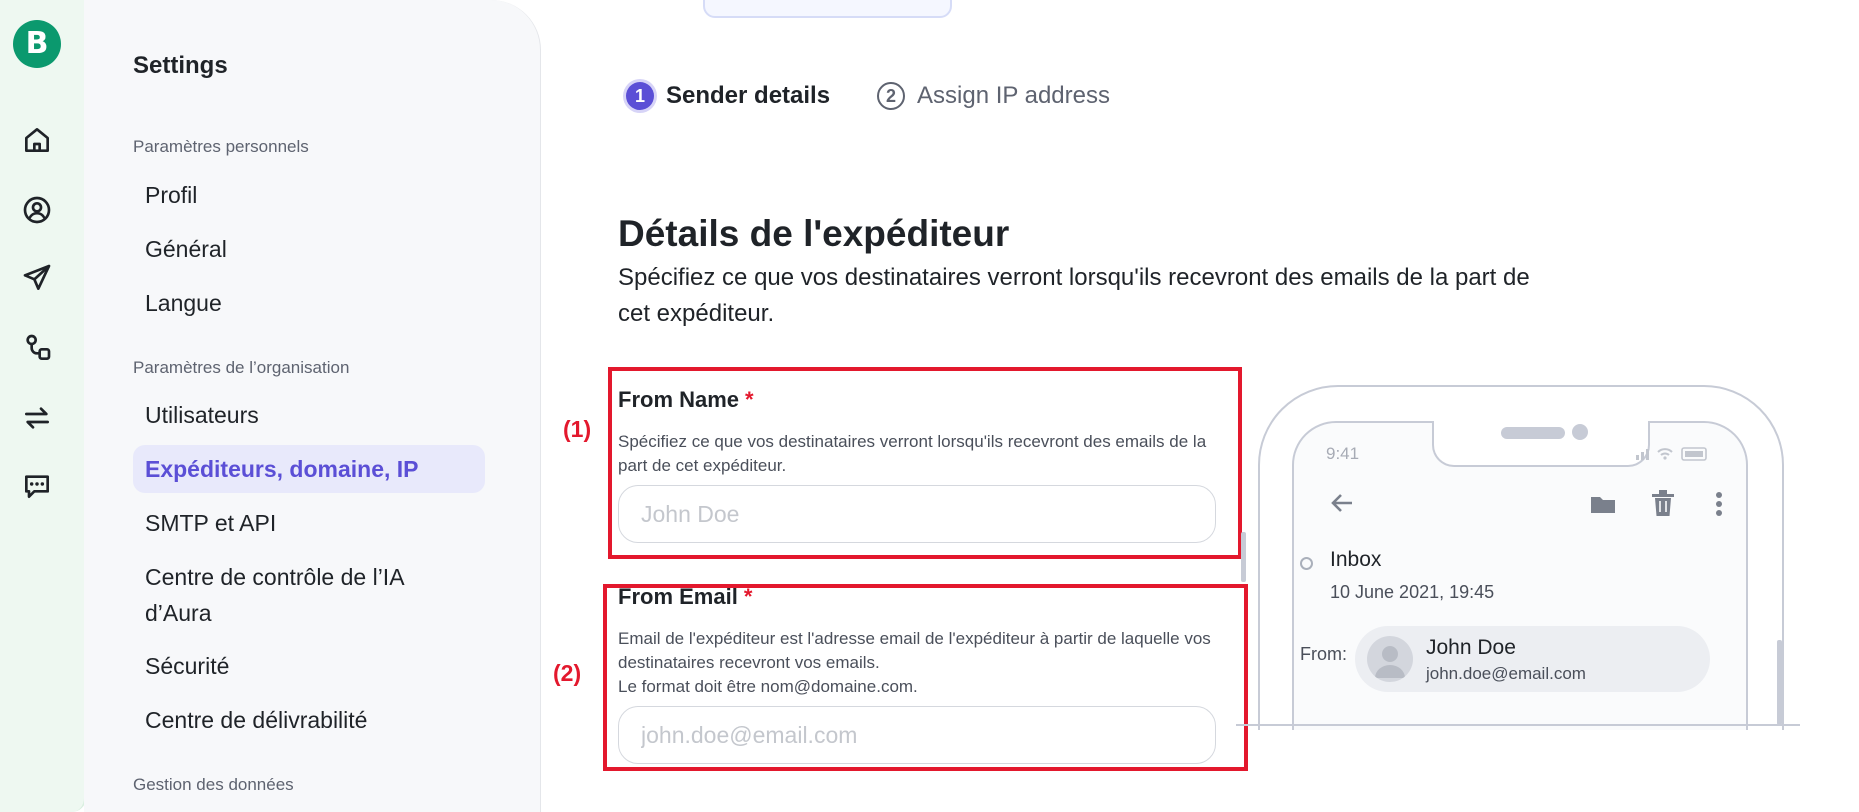 The height and width of the screenshot is (812, 1859). I want to click on phone-camera, so click(1580, 432).